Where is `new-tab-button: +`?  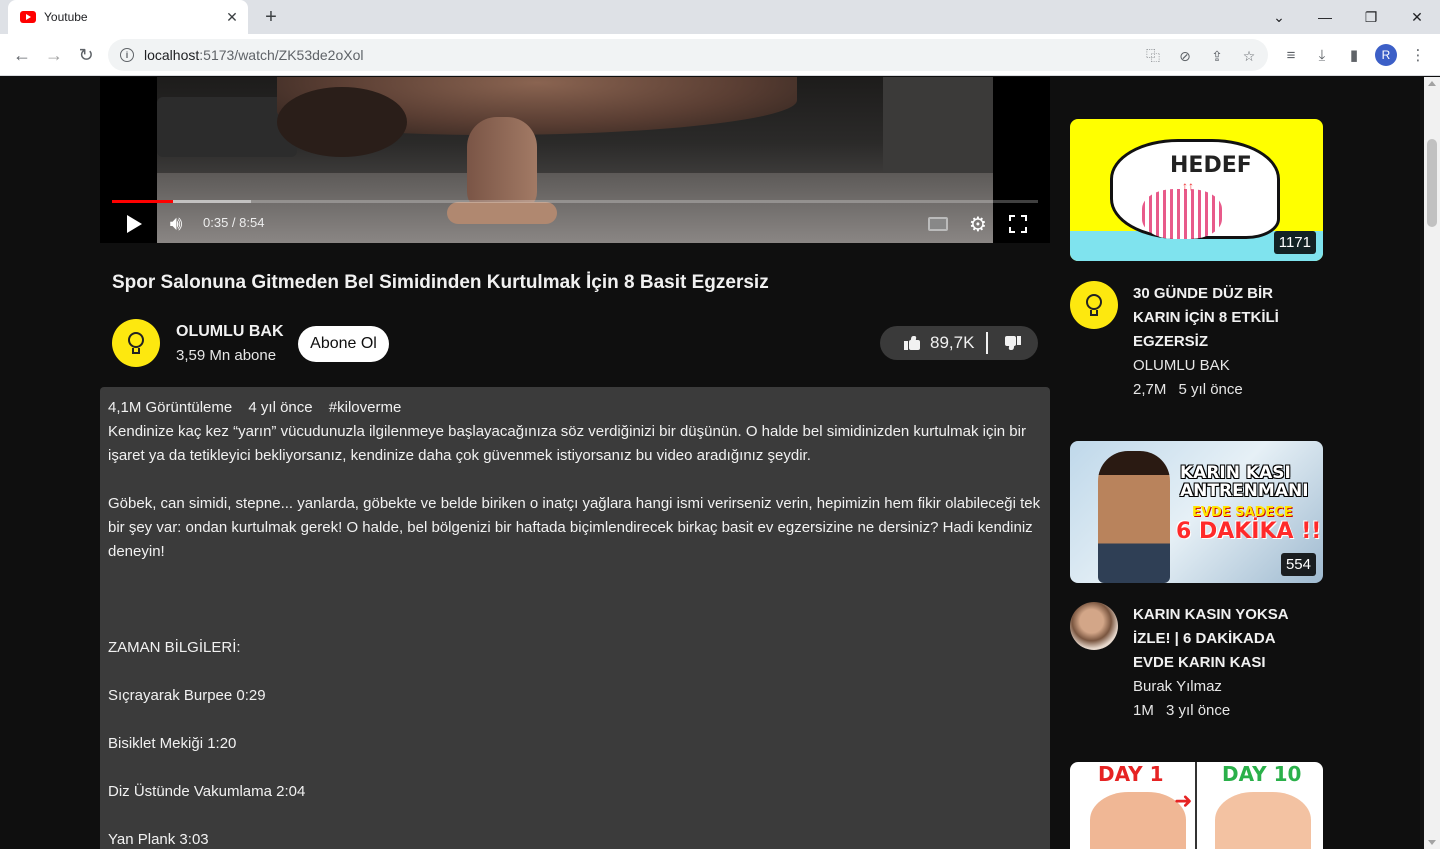
new-tab-button: + is located at coordinates (271, 17).